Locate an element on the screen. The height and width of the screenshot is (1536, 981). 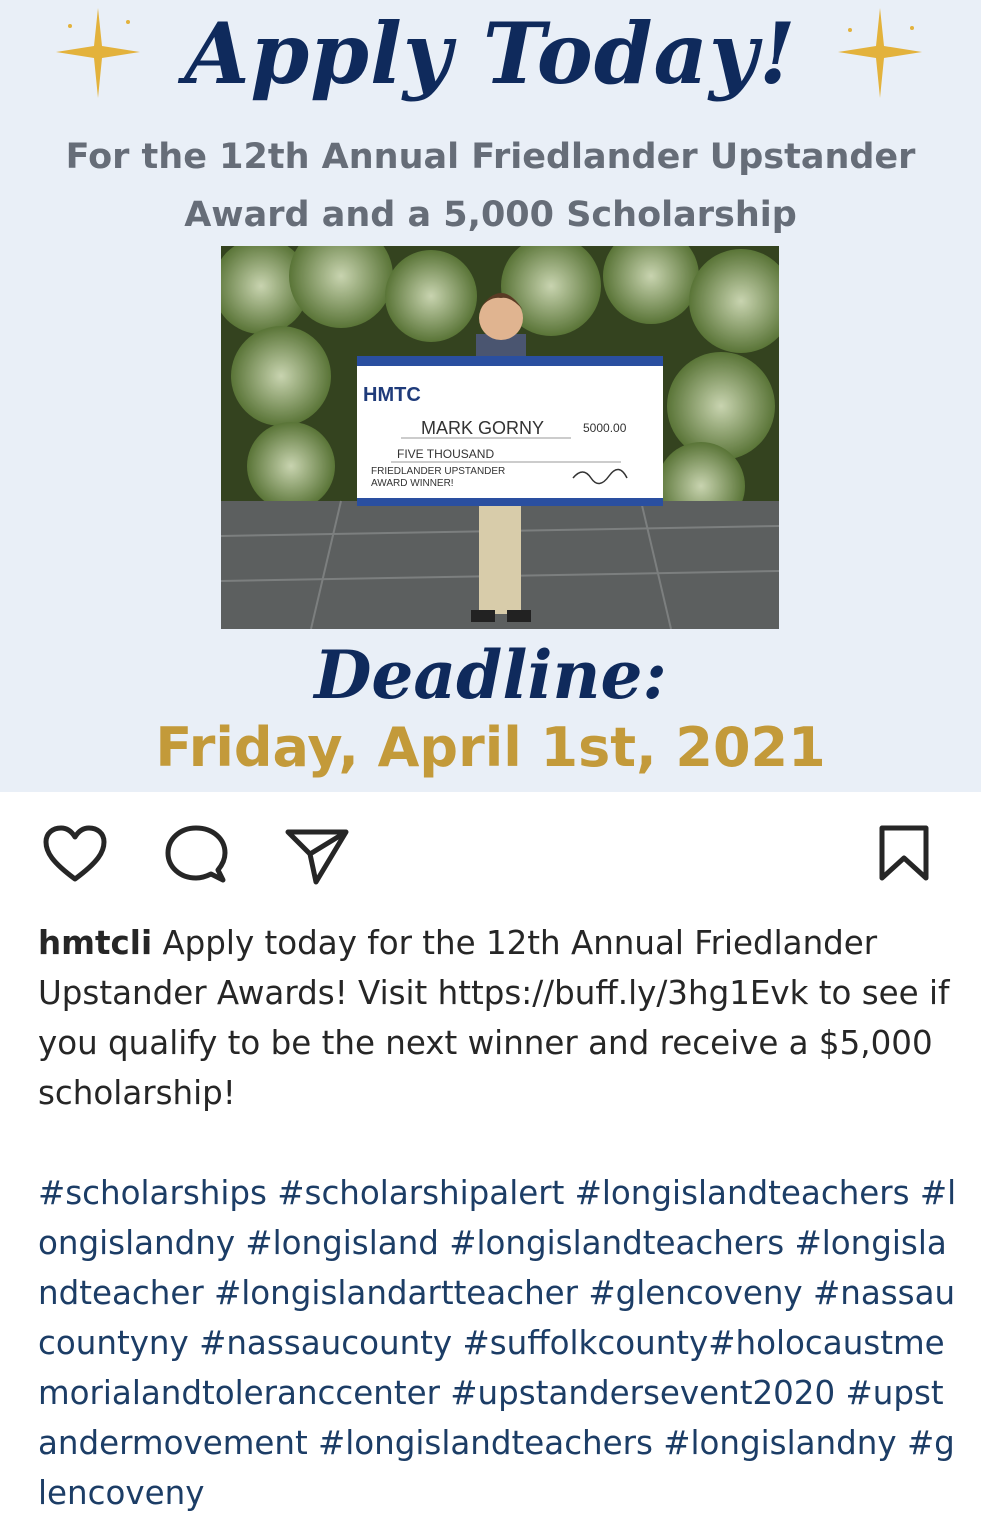
bookmark-icon is located at coordinates (904, 854).